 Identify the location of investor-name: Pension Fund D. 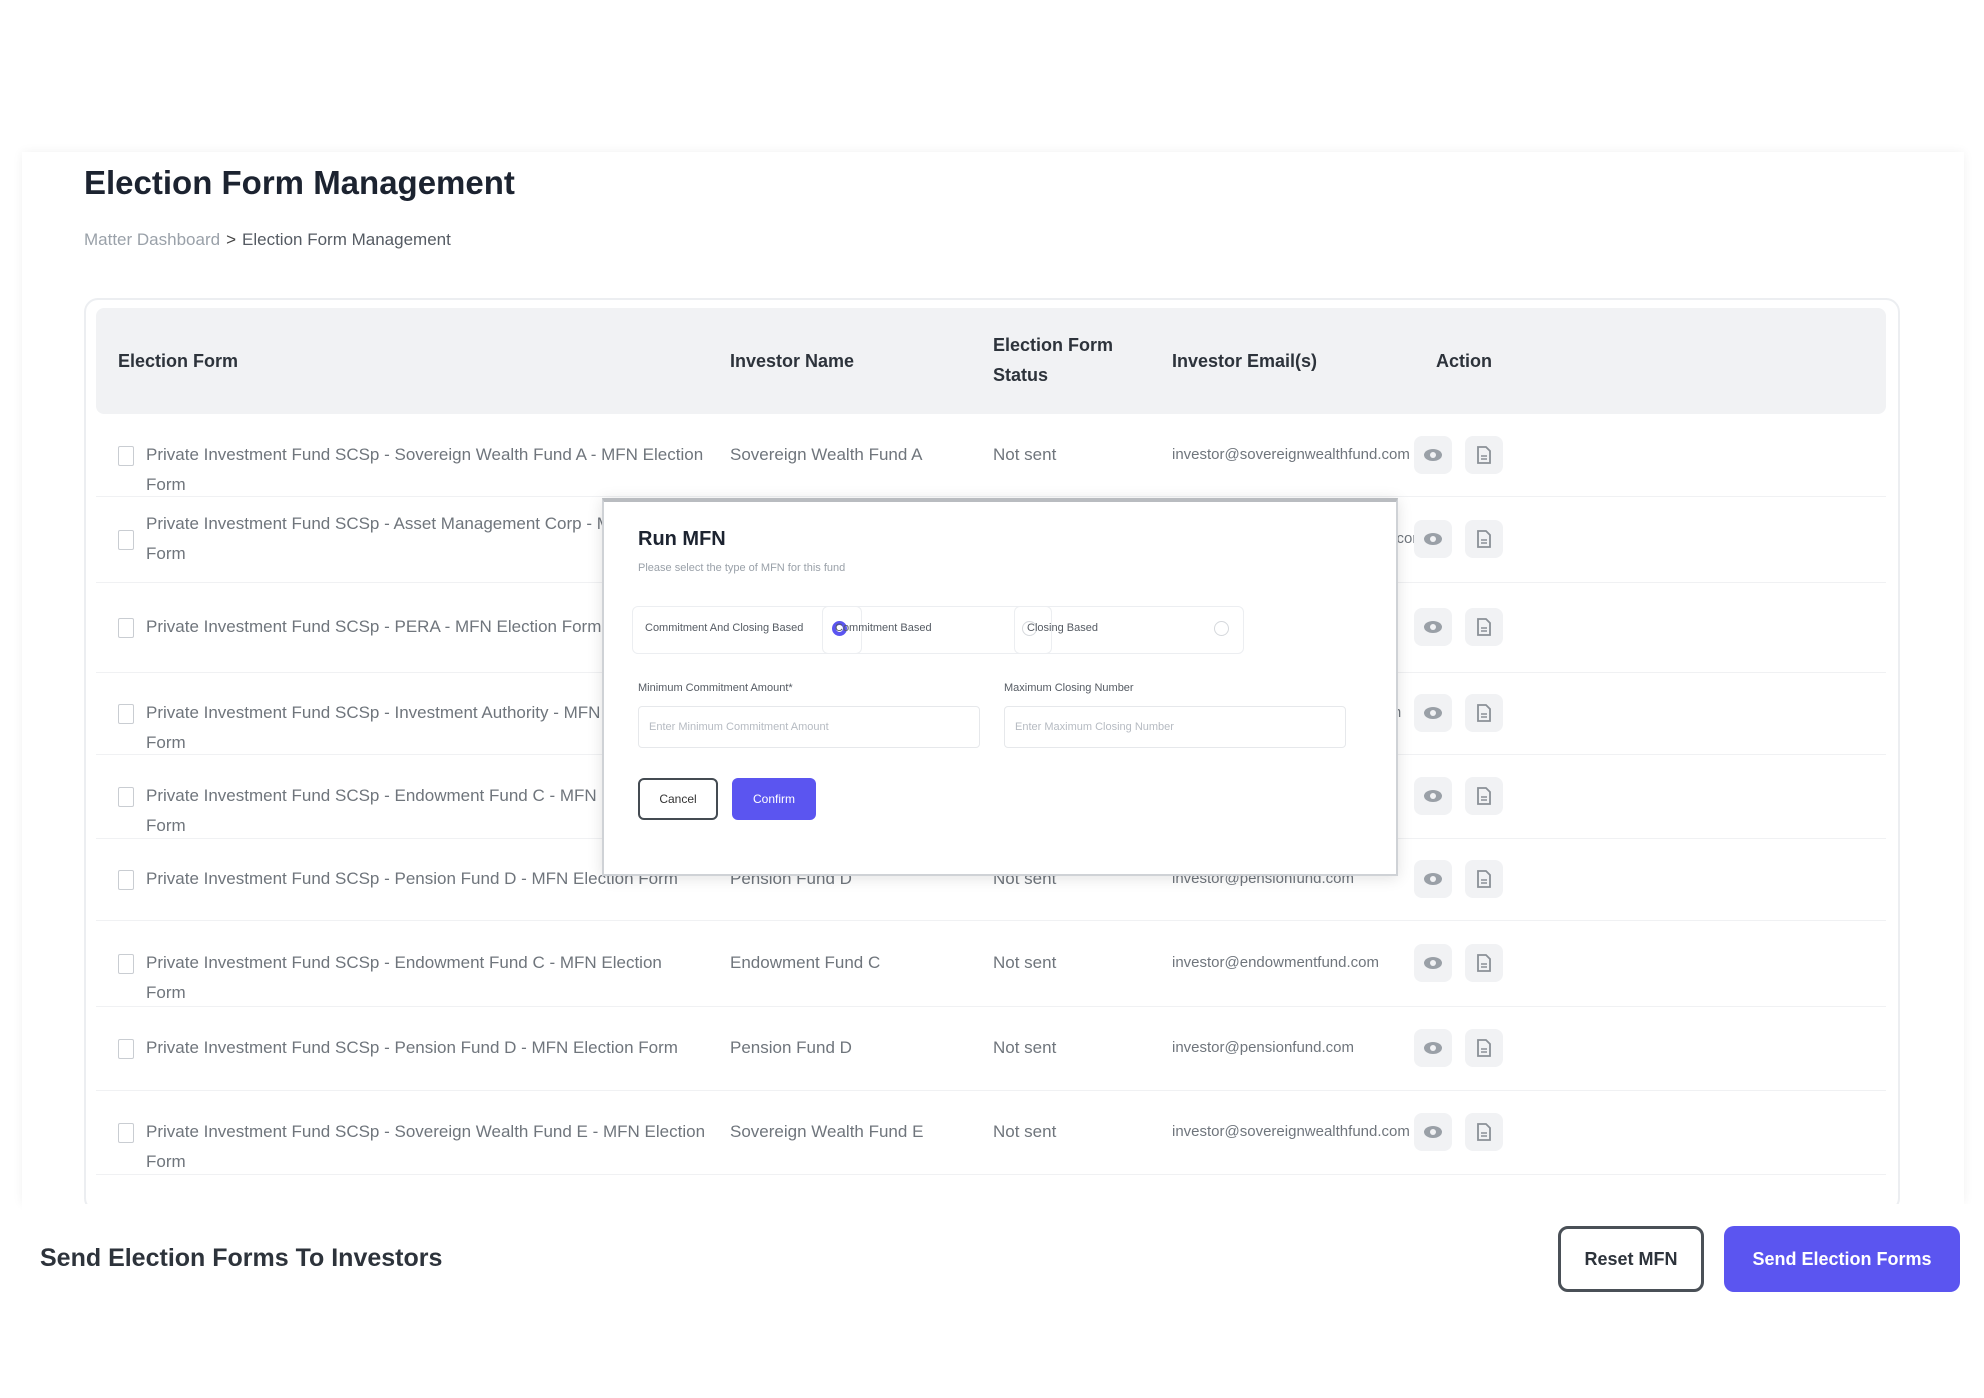
(791, 1047).